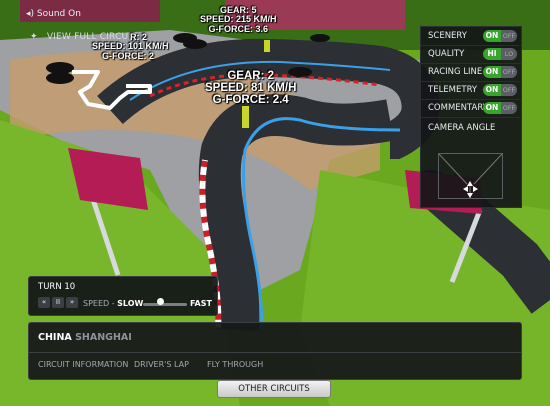 The image size is (550, 406). What do you see at coordinates (44, 302) in the screenshot?
I see `rewind-button: «` at bounding box center [44, 302].